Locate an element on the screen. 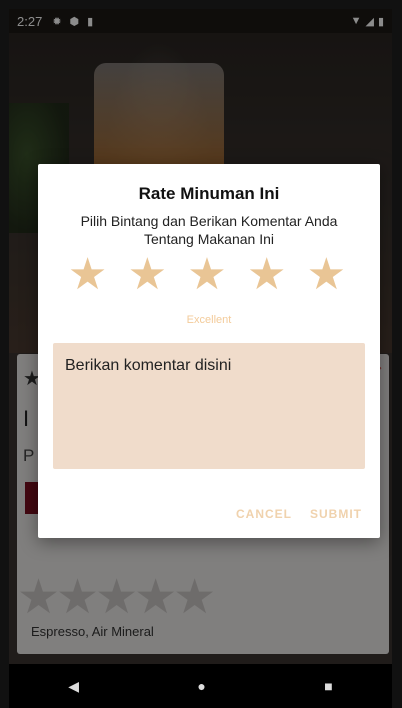 Image resolution: width=402 pixels, height=708 pixels. rating-label: Excellent is located at coordinates (209, 320).